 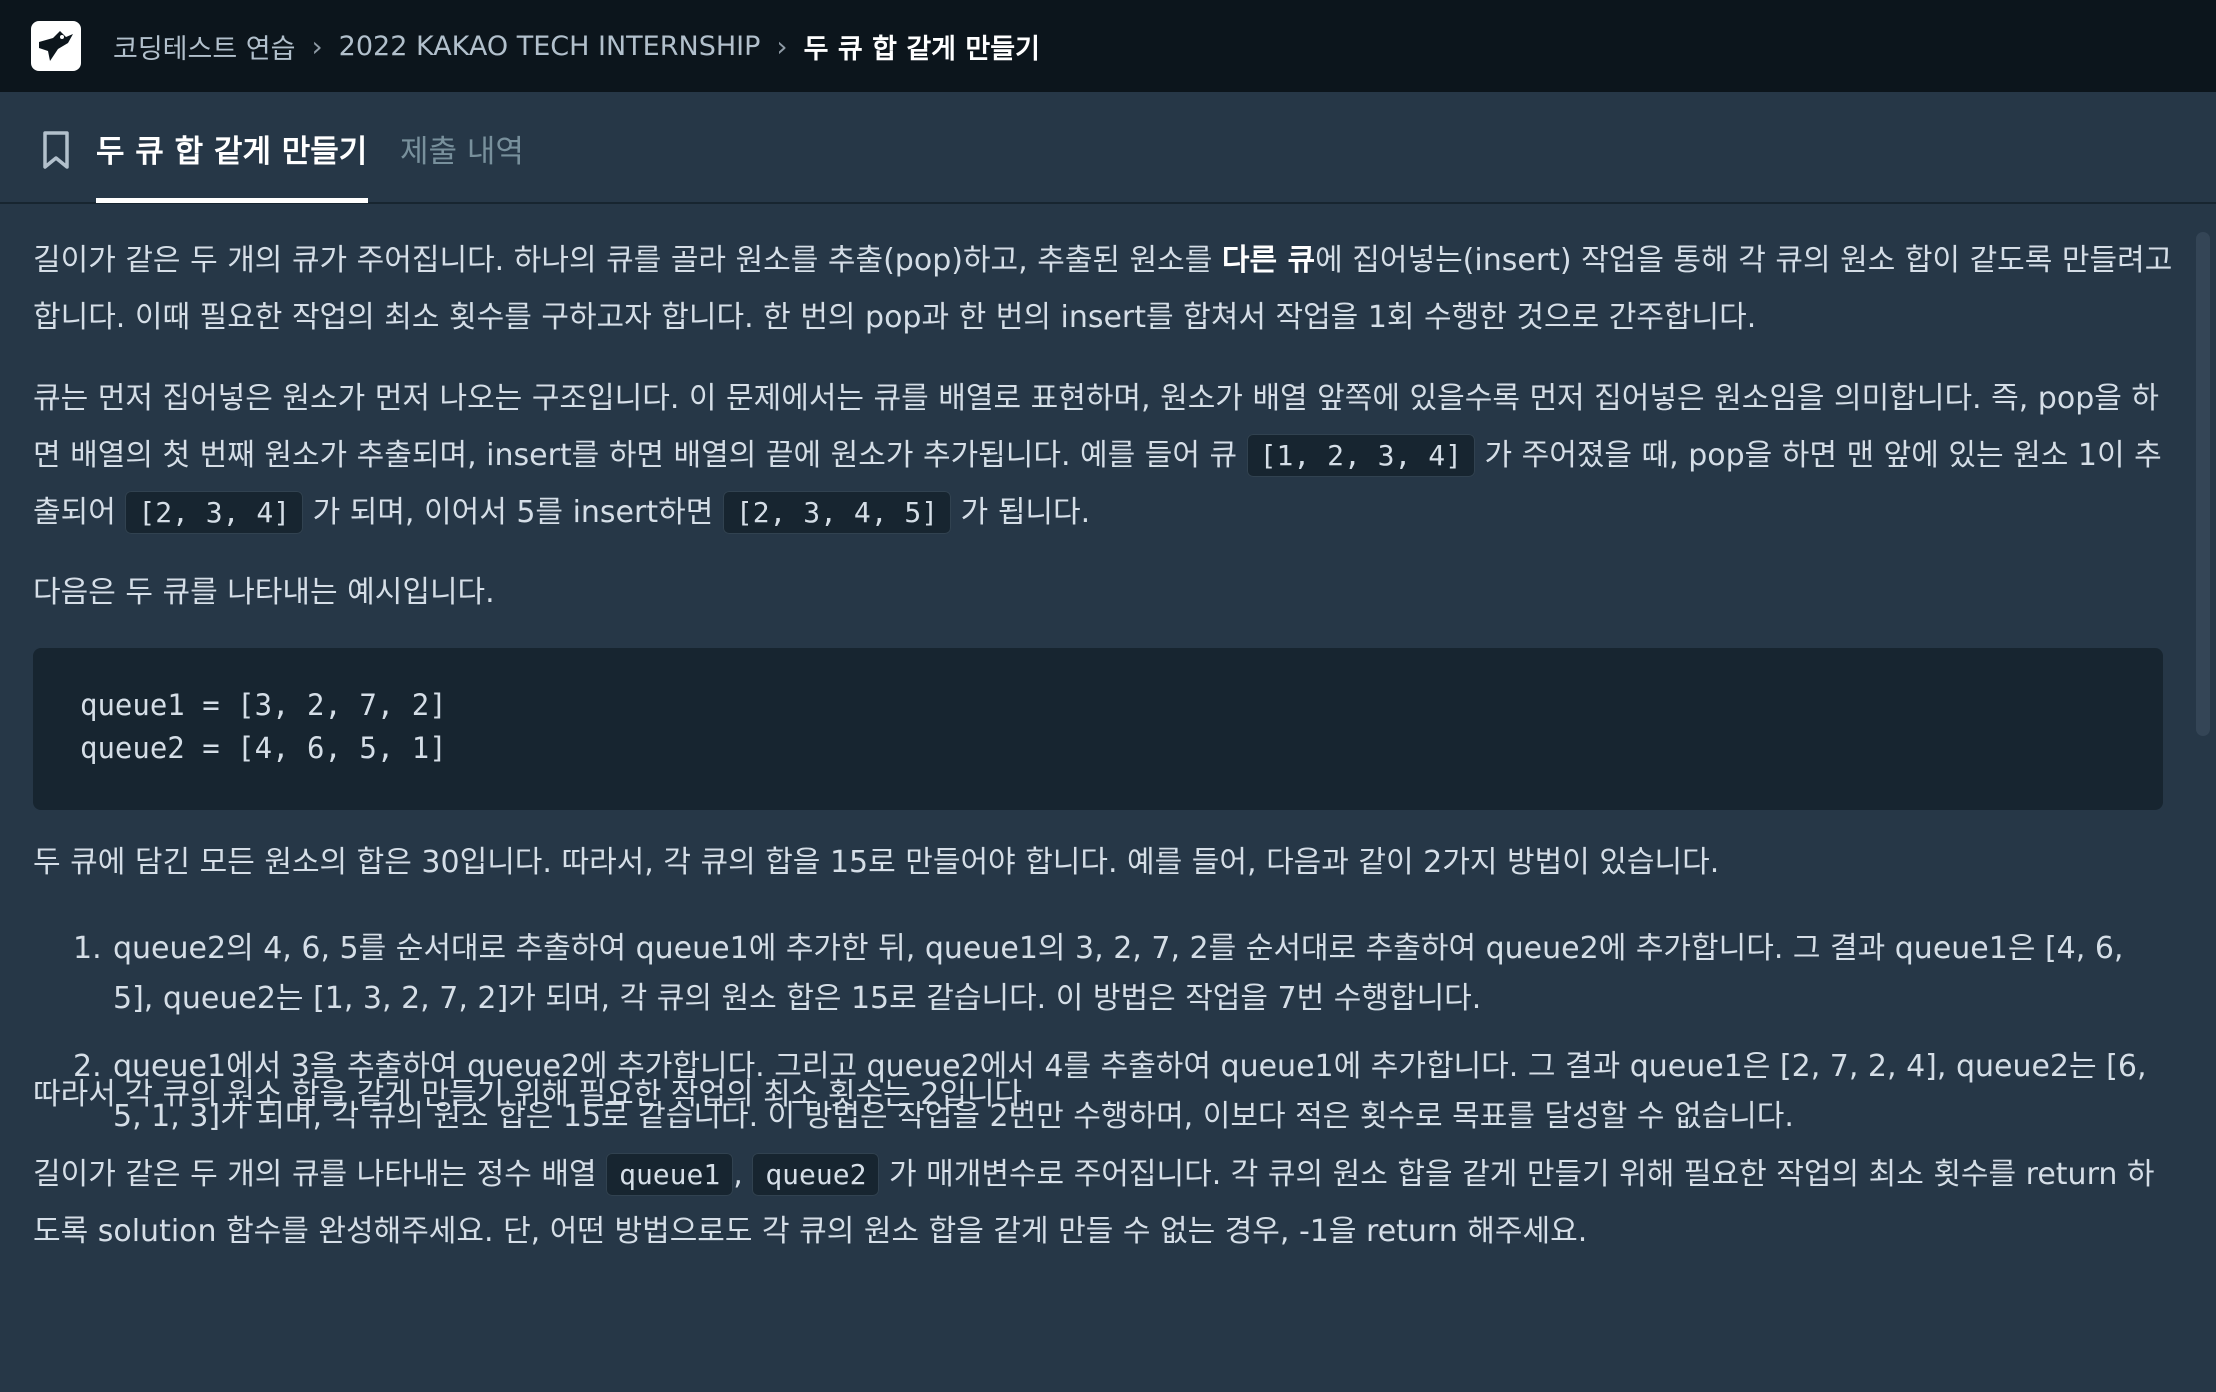 What do you see at coordinates (1268, 260) in the screenshot?
I see `bold-text: 다른 큐` at bounding box center [1268, 260].